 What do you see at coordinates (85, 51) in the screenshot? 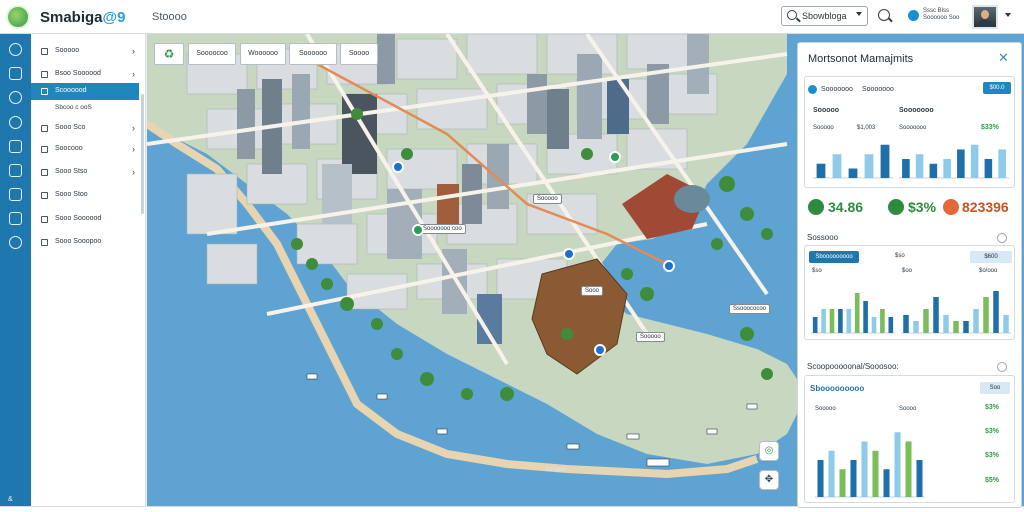
I see `sidebar-item-overview: Sooooo ›` at bounding box center [85, 51].